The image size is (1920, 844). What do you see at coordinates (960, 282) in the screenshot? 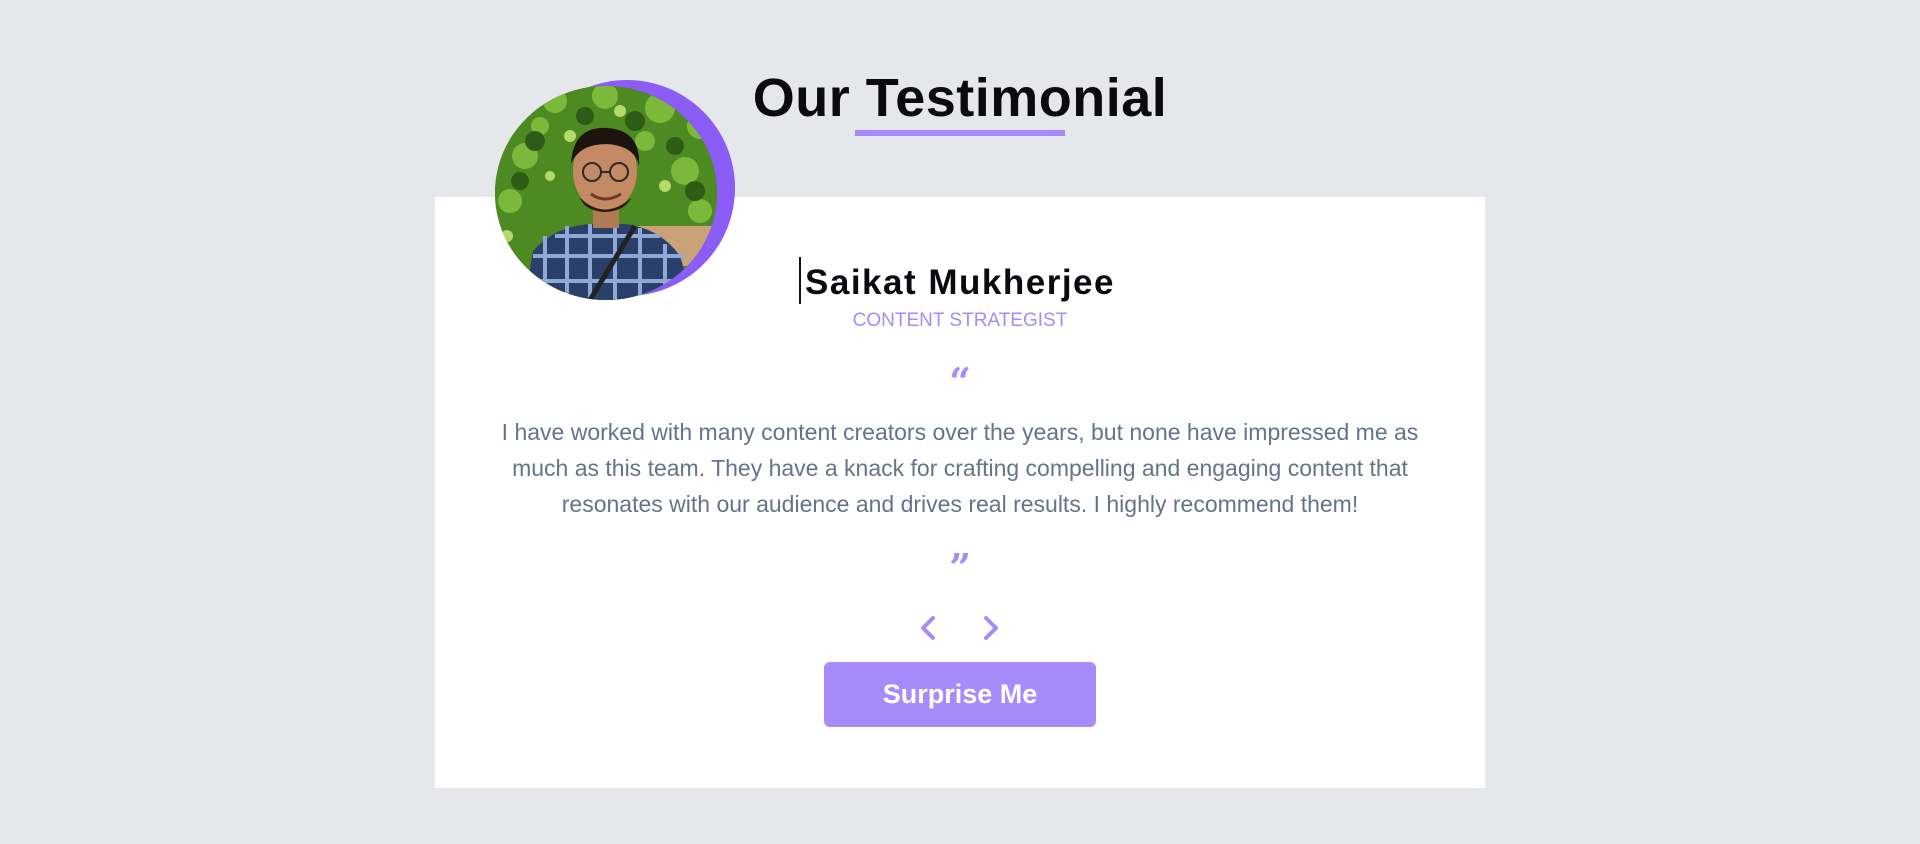
I see `testimonial-name: Saikat Mukherjee` at bounding box center [960, 282].